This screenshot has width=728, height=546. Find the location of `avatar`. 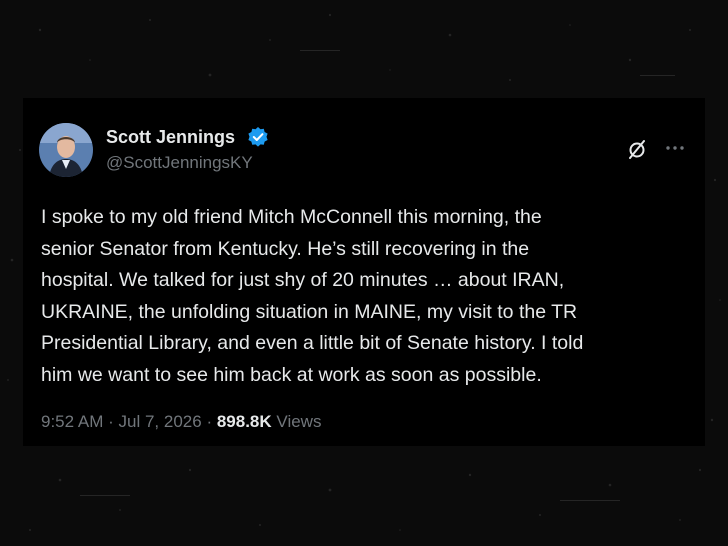

avatar is located at coordinates (66, 150).